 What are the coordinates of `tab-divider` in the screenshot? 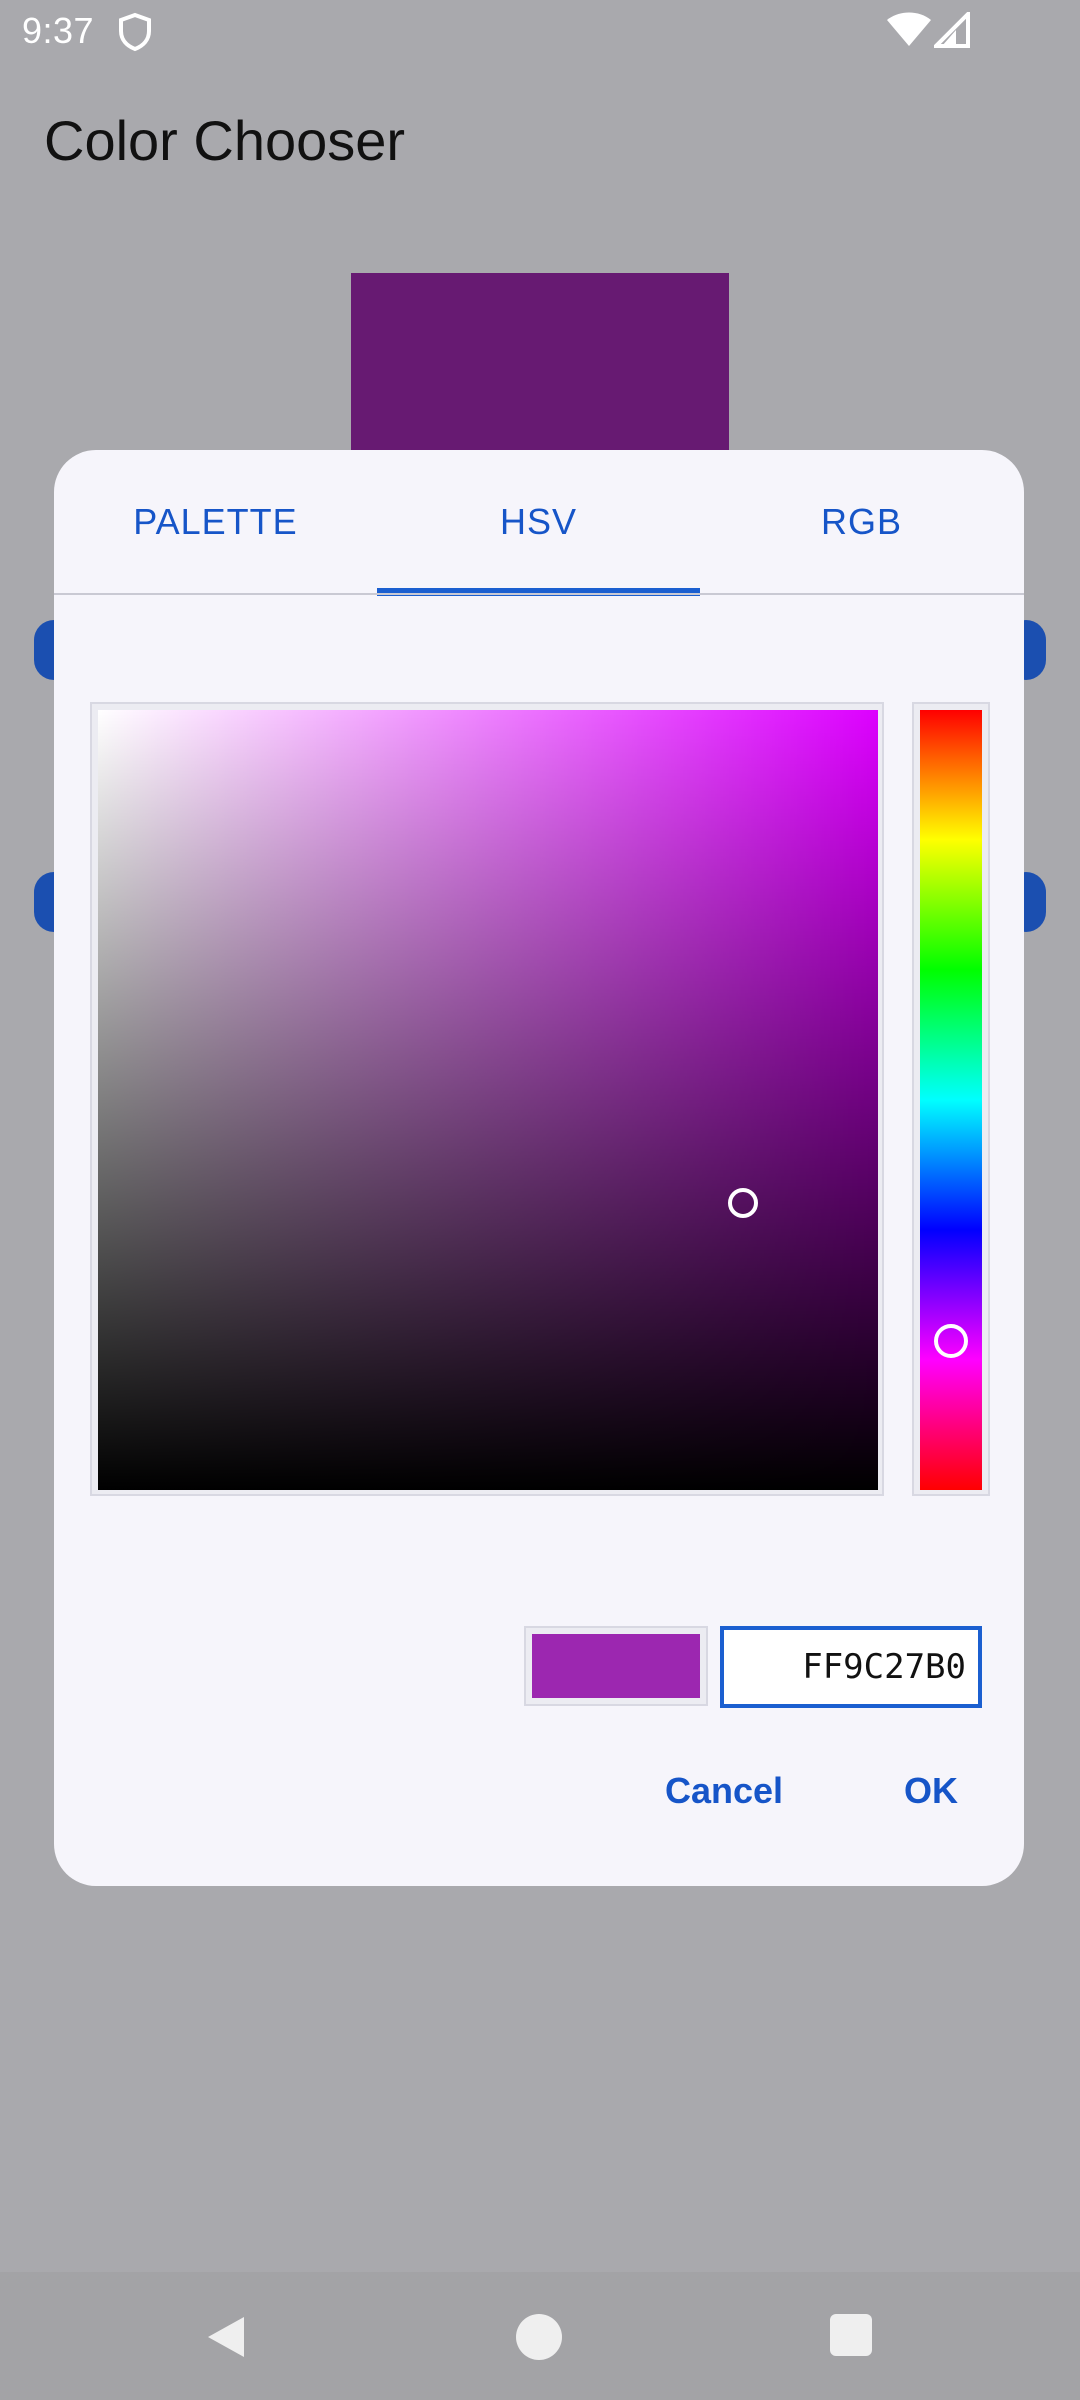 It's located at (539, 594).